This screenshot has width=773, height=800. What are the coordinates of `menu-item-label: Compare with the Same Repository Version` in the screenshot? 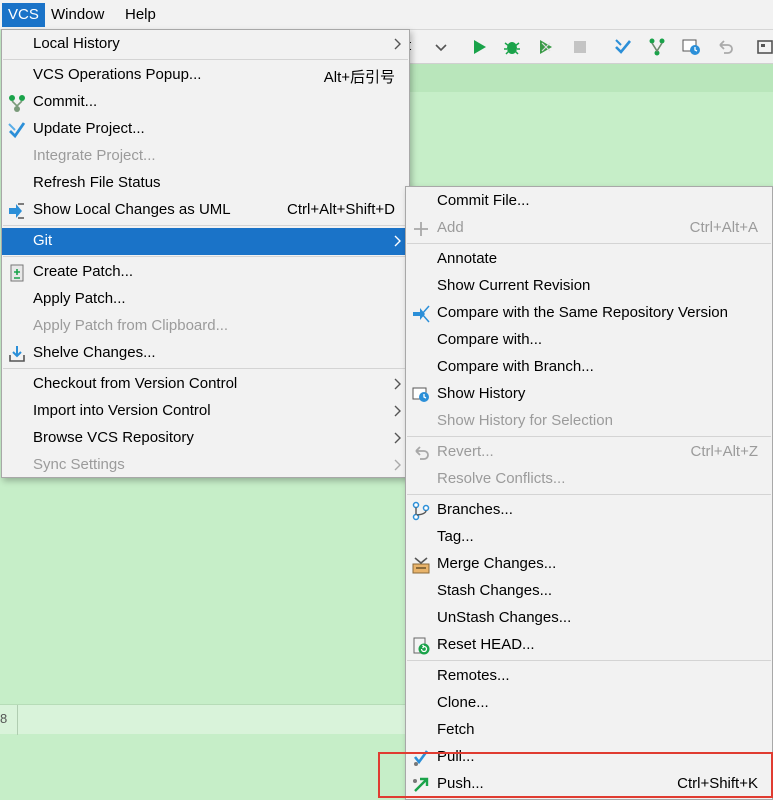 It's located at (582, 312).